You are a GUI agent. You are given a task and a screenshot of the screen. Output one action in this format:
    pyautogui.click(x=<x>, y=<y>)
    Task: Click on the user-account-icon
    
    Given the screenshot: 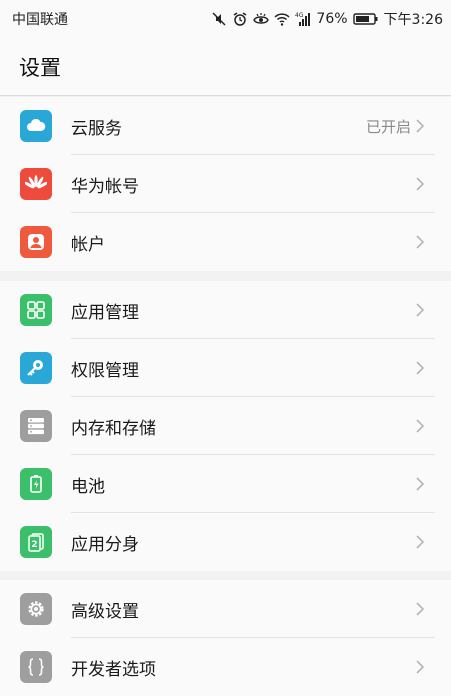 What is the action you would take?
    pyautogui.click(x=36, y=242)
    